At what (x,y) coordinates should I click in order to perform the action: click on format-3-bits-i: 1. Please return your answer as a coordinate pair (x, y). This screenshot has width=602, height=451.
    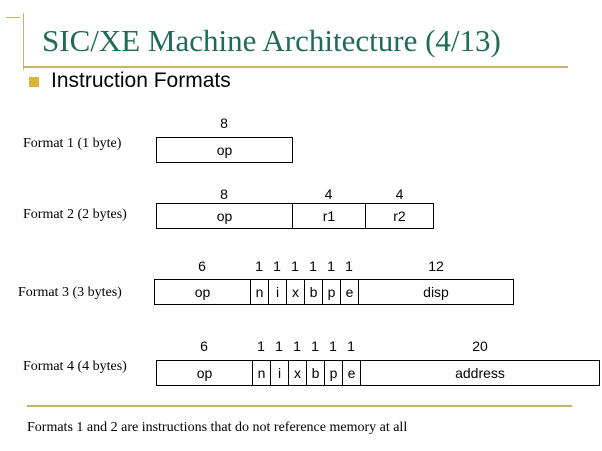
    Looking at the image, I should click on (277, 266).